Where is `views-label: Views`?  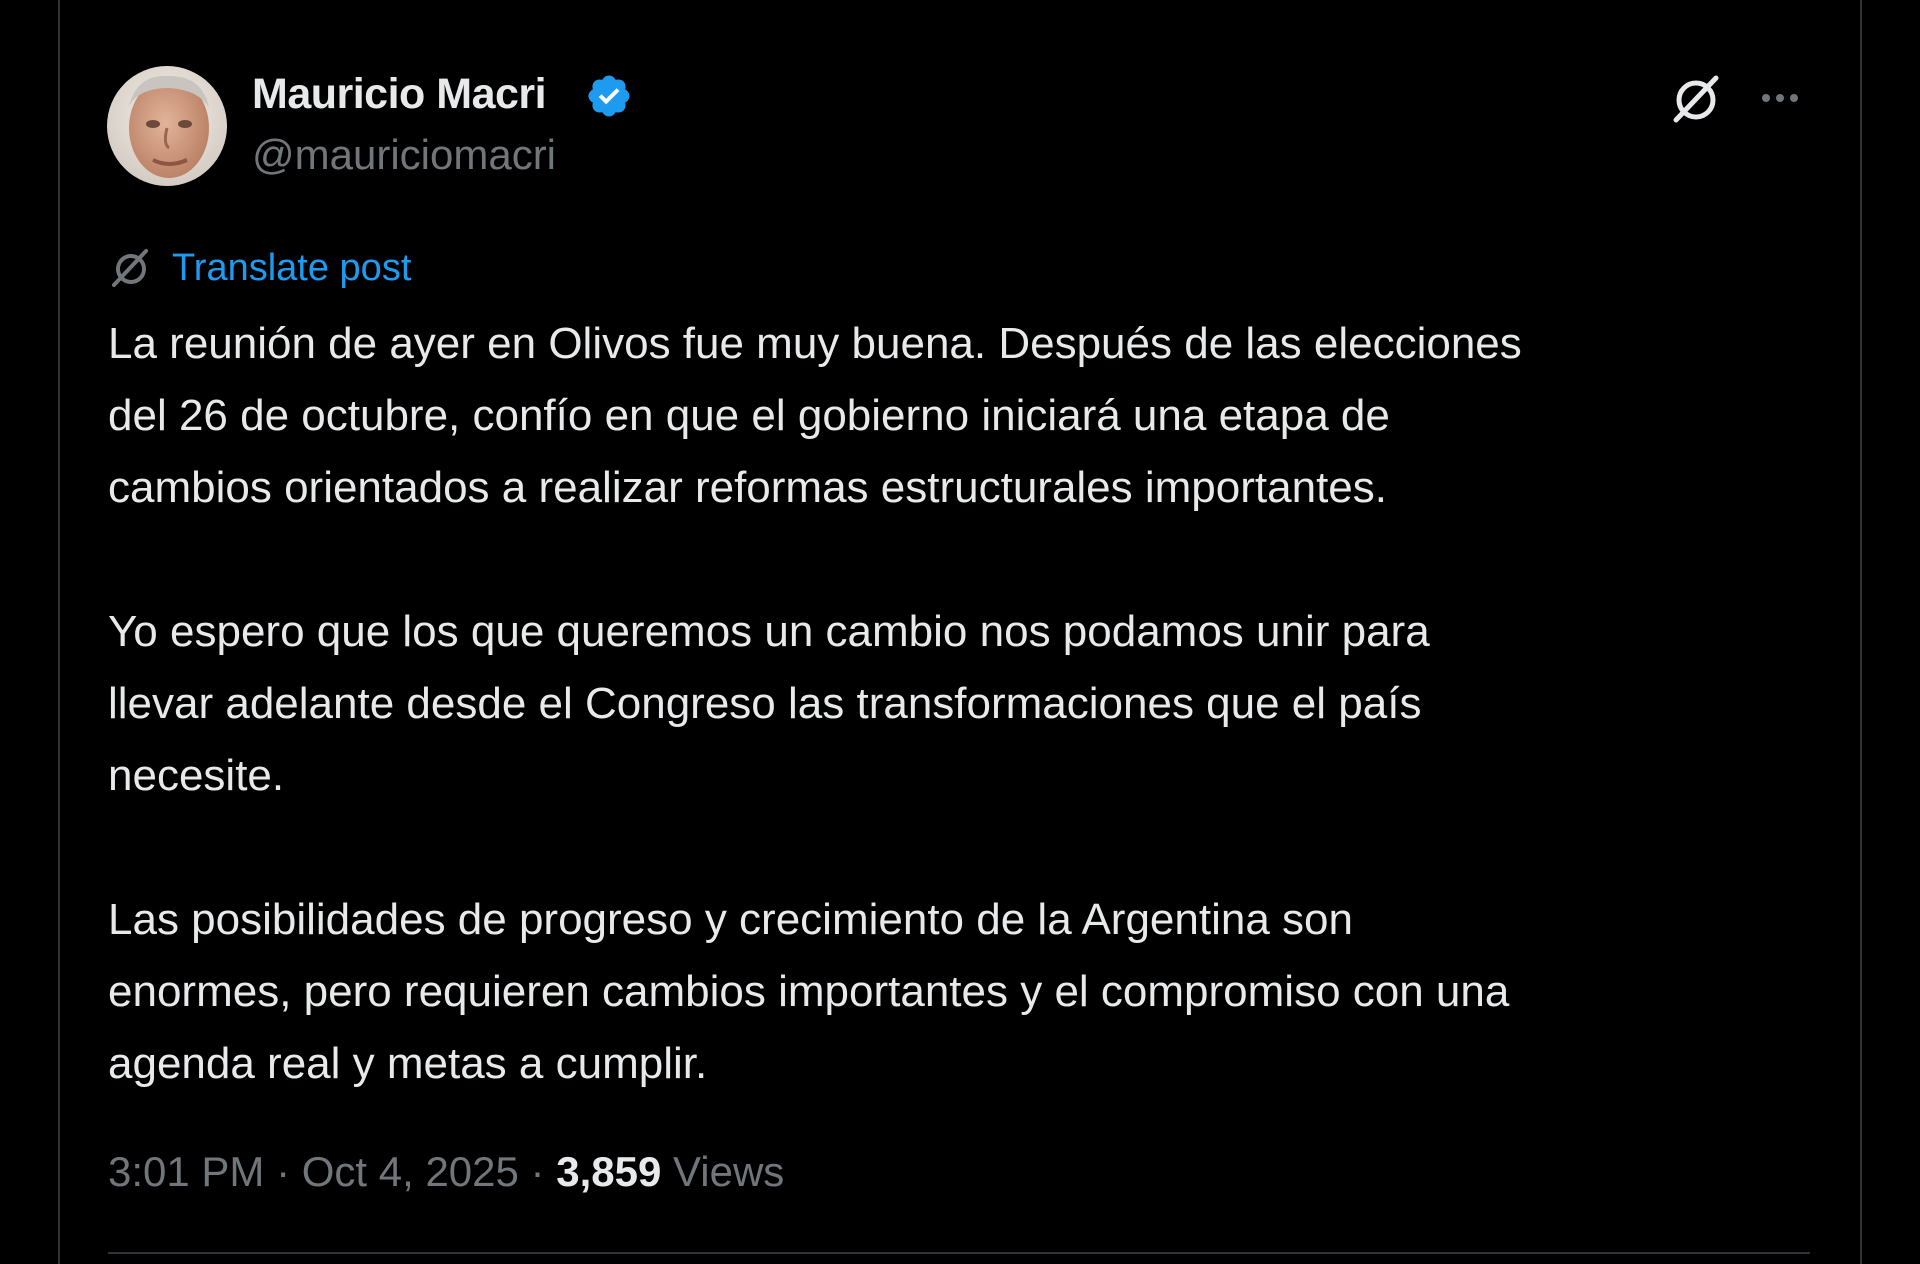
views-label: Views is located at coordinates (729, 1171).